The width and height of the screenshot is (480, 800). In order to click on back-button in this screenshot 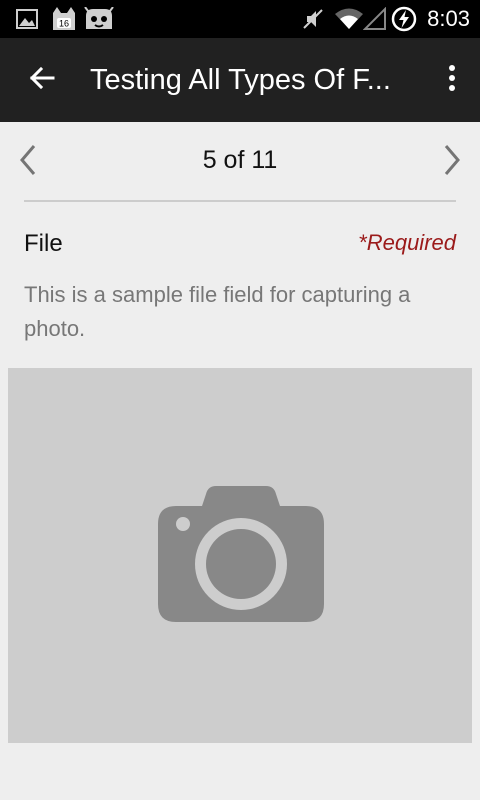, I will do `click(42, 80)`.